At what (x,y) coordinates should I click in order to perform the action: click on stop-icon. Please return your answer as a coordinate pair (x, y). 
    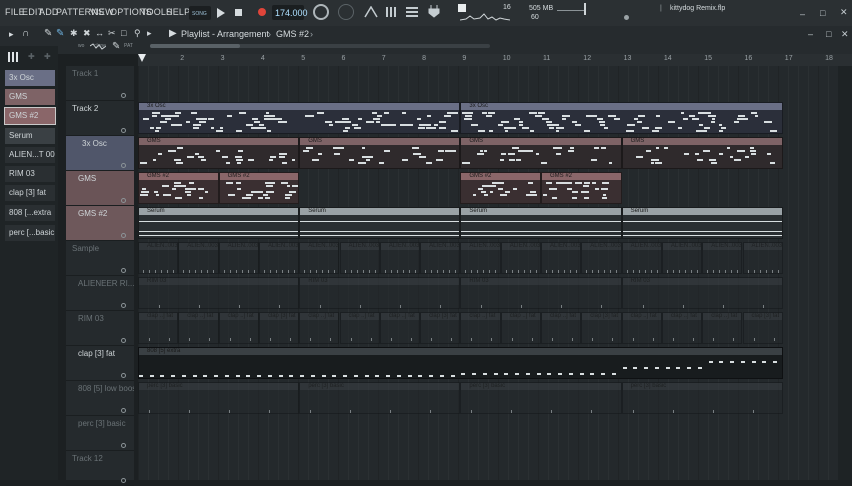
    Looking at the image, I should click on (238, 12).